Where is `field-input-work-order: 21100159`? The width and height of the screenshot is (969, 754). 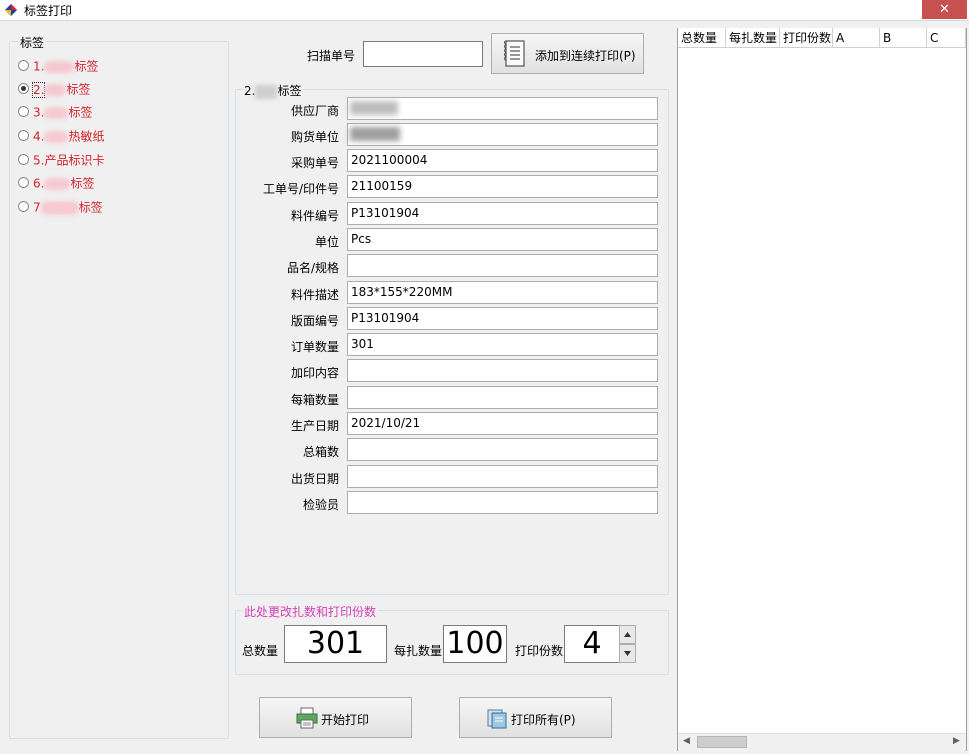
field-input-work-order: 21100159 is located at coordinates (502, 186).